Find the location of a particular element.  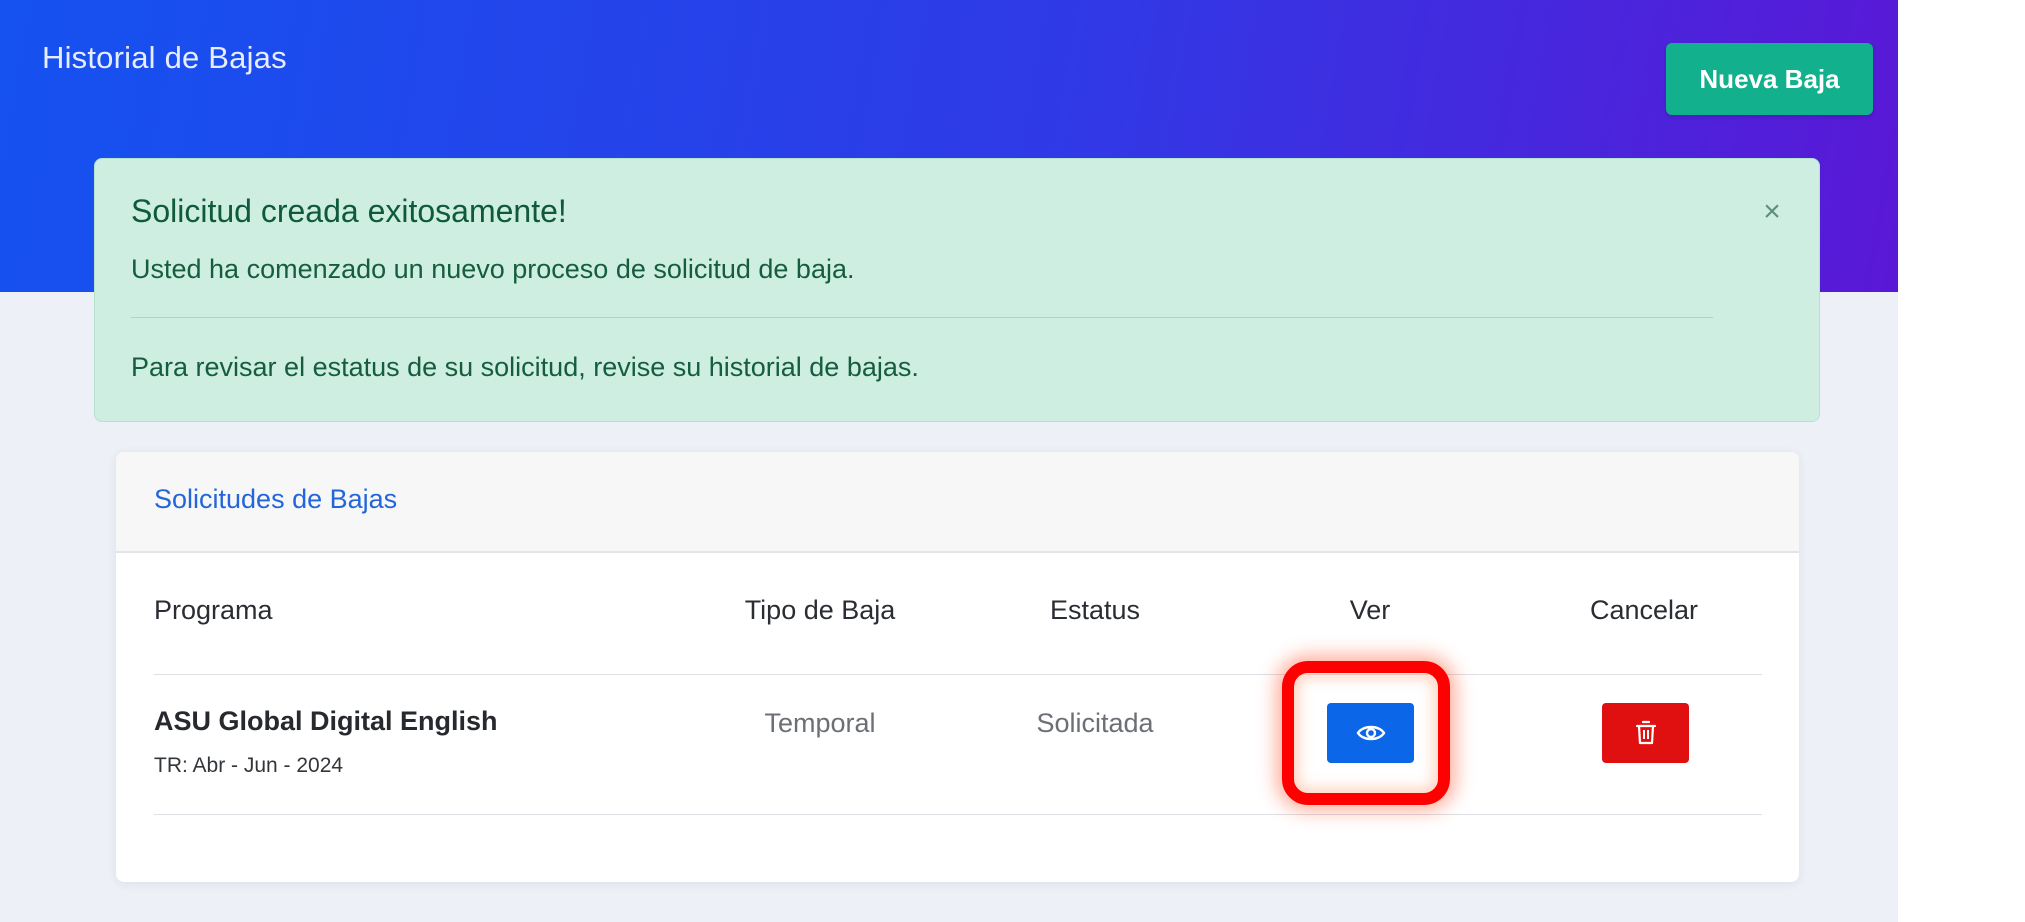

view-button is located at coordinates (1370, 733).